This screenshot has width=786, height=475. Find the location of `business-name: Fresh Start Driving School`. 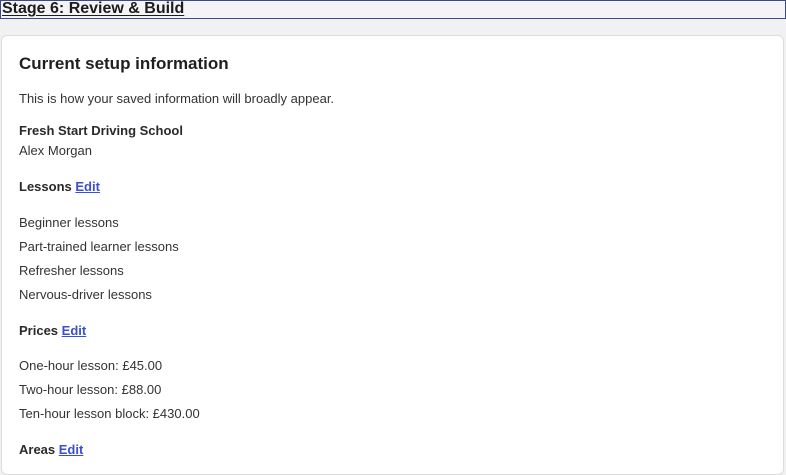

business-name: Fresh Start Driving School is located at coordinates (101, 130).